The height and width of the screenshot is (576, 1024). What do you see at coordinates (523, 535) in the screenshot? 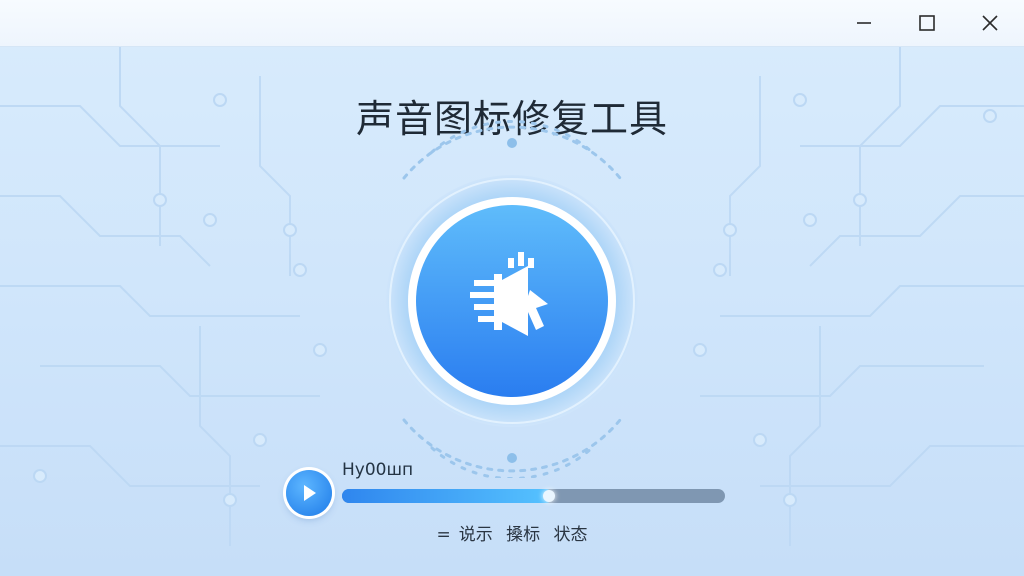
I see `status-word: 搡标` at bounding box center [523, 535].